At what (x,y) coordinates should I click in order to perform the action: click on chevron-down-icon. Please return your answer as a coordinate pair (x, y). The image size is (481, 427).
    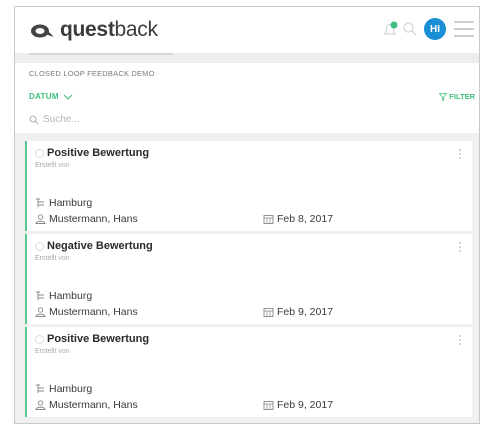
    Looking at the image, I should click on (68, 97).